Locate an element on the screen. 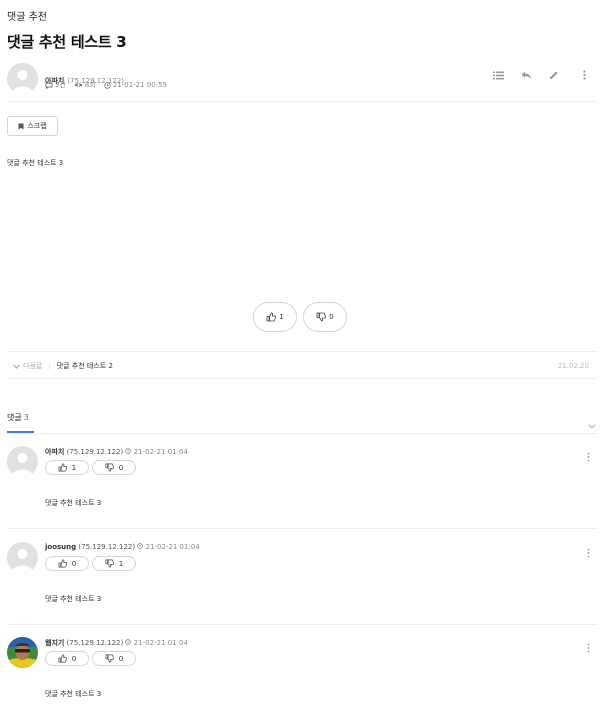 The width and height of the screenshot is (600, 717). view-count-text: 8회 is located at coordinates (90, 85).